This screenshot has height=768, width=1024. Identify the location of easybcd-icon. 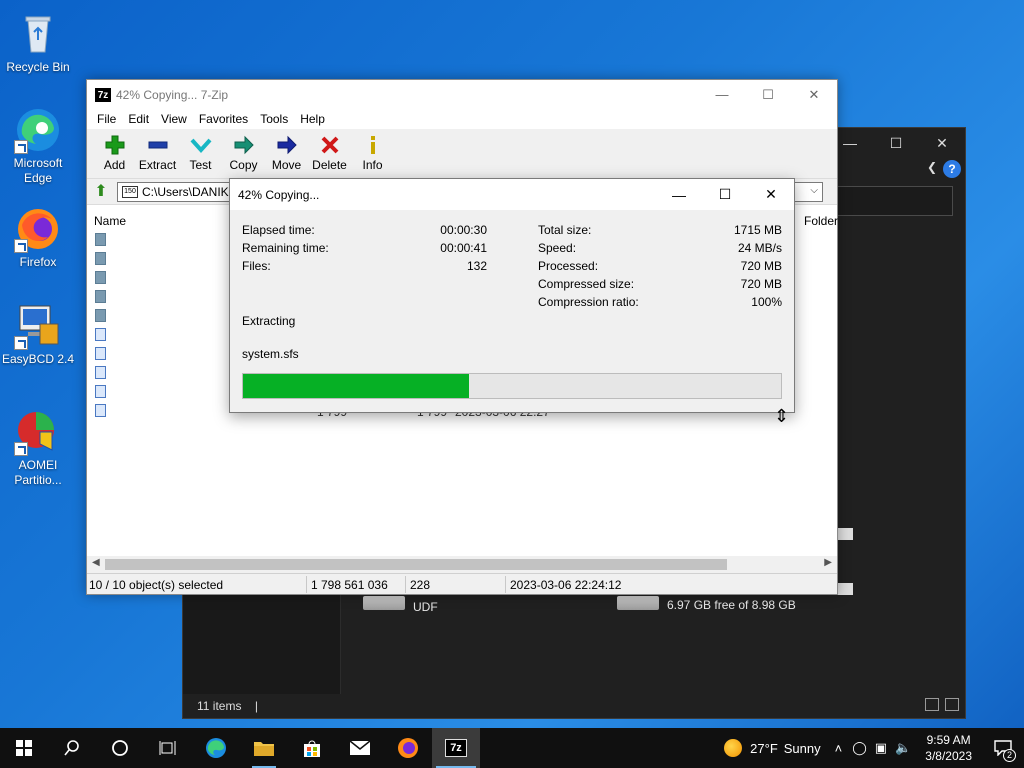
(38, 326).